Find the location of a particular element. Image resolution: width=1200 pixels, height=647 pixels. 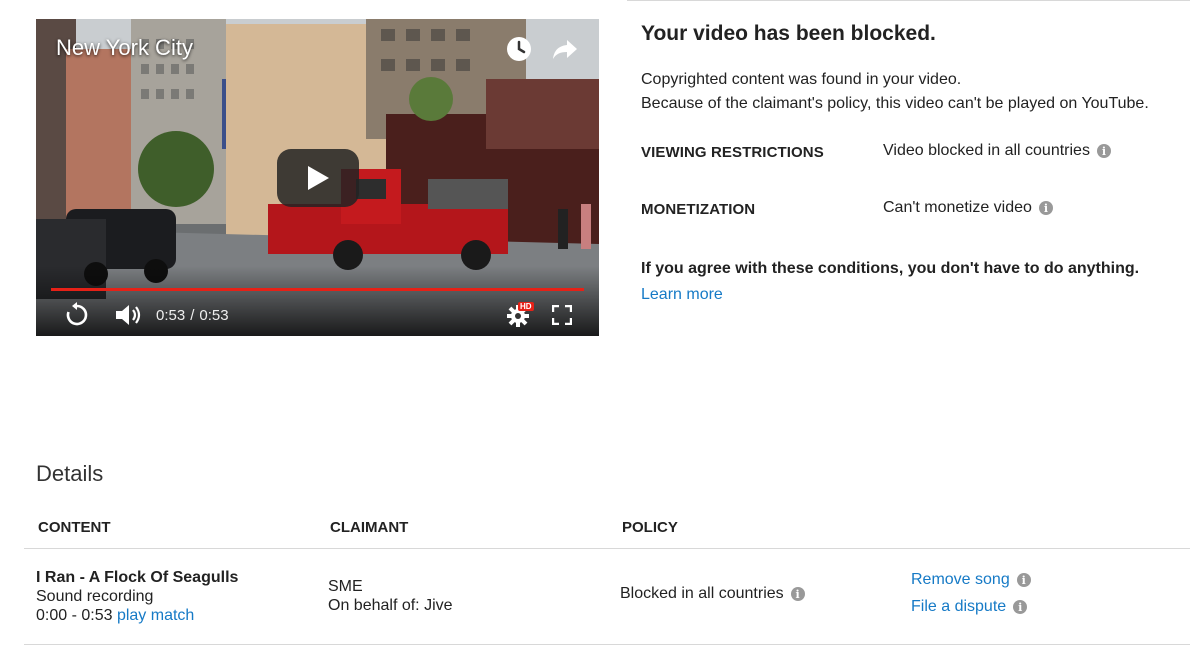

share-arrow-icon is located at coordinates (565, 49).